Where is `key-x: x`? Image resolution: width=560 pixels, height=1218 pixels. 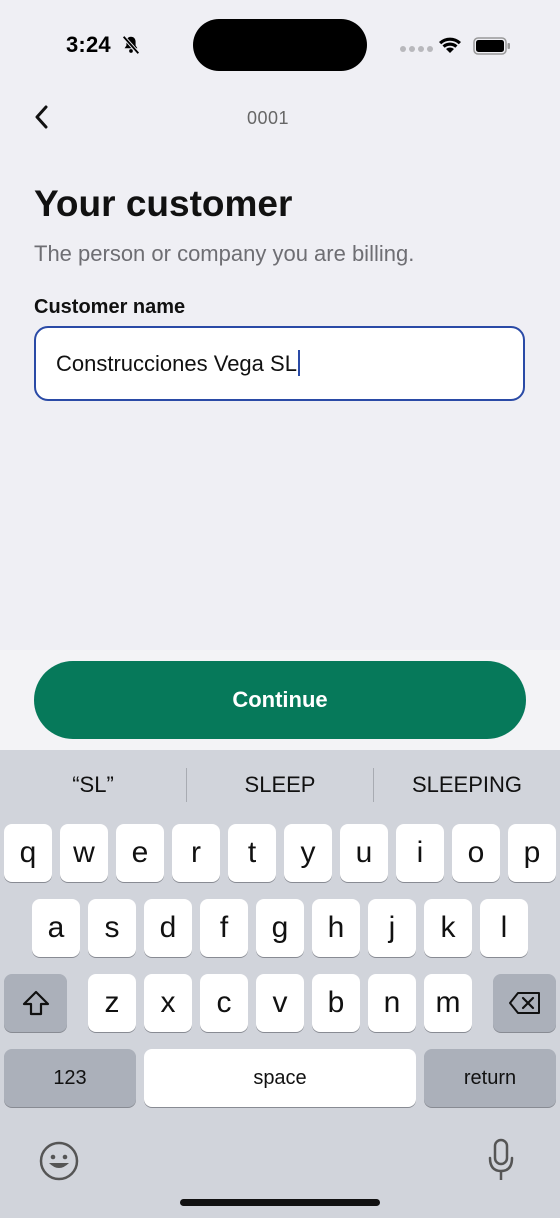
key-x: x is located at coordinates (168, 1003).